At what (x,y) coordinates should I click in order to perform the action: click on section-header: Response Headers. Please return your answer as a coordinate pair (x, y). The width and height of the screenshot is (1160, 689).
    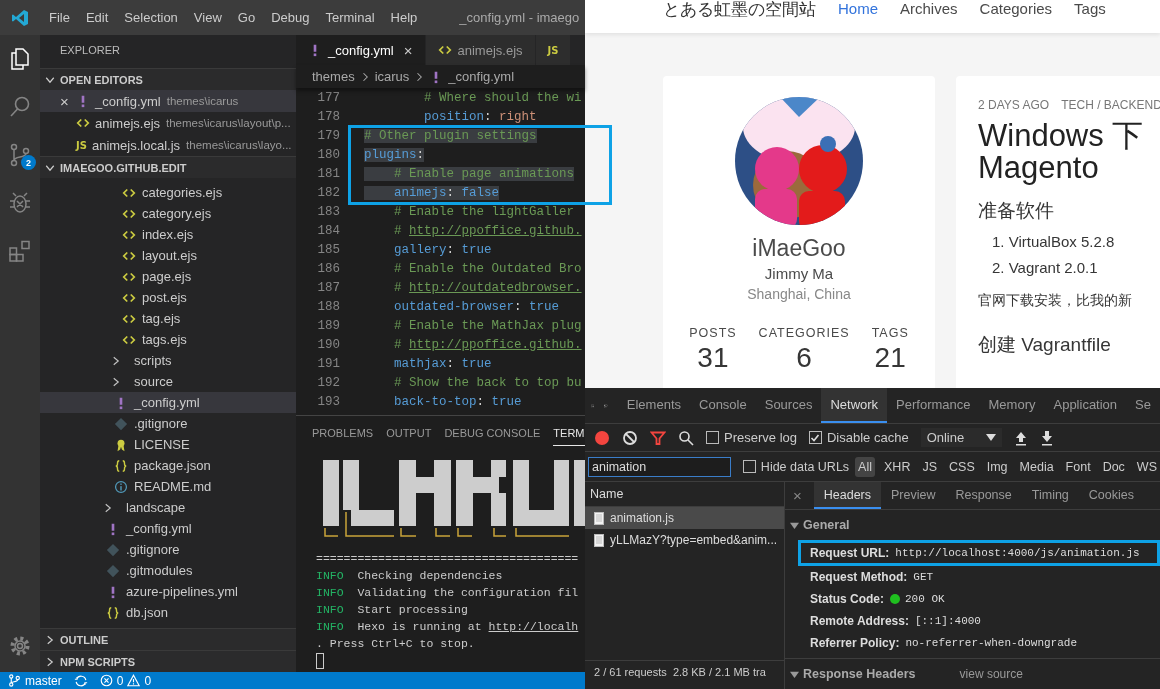
    Looking at the image, I should click on (853, 674).